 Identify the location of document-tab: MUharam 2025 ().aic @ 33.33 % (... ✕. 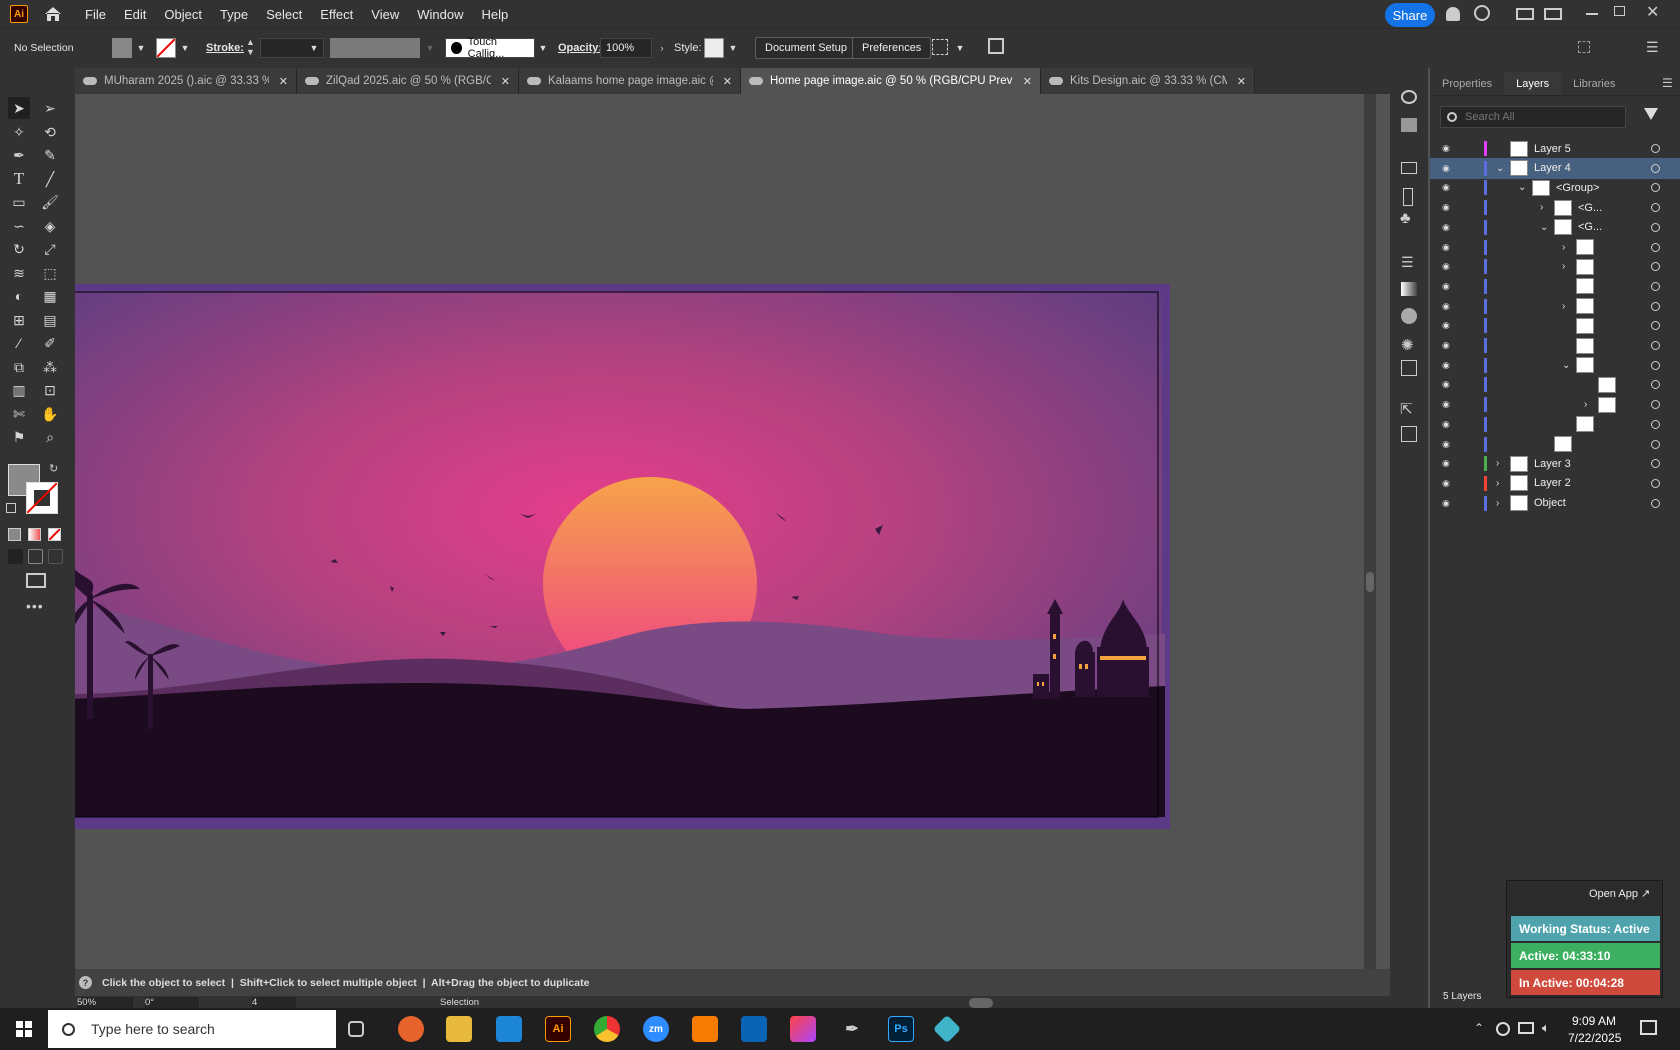
(186, 81).